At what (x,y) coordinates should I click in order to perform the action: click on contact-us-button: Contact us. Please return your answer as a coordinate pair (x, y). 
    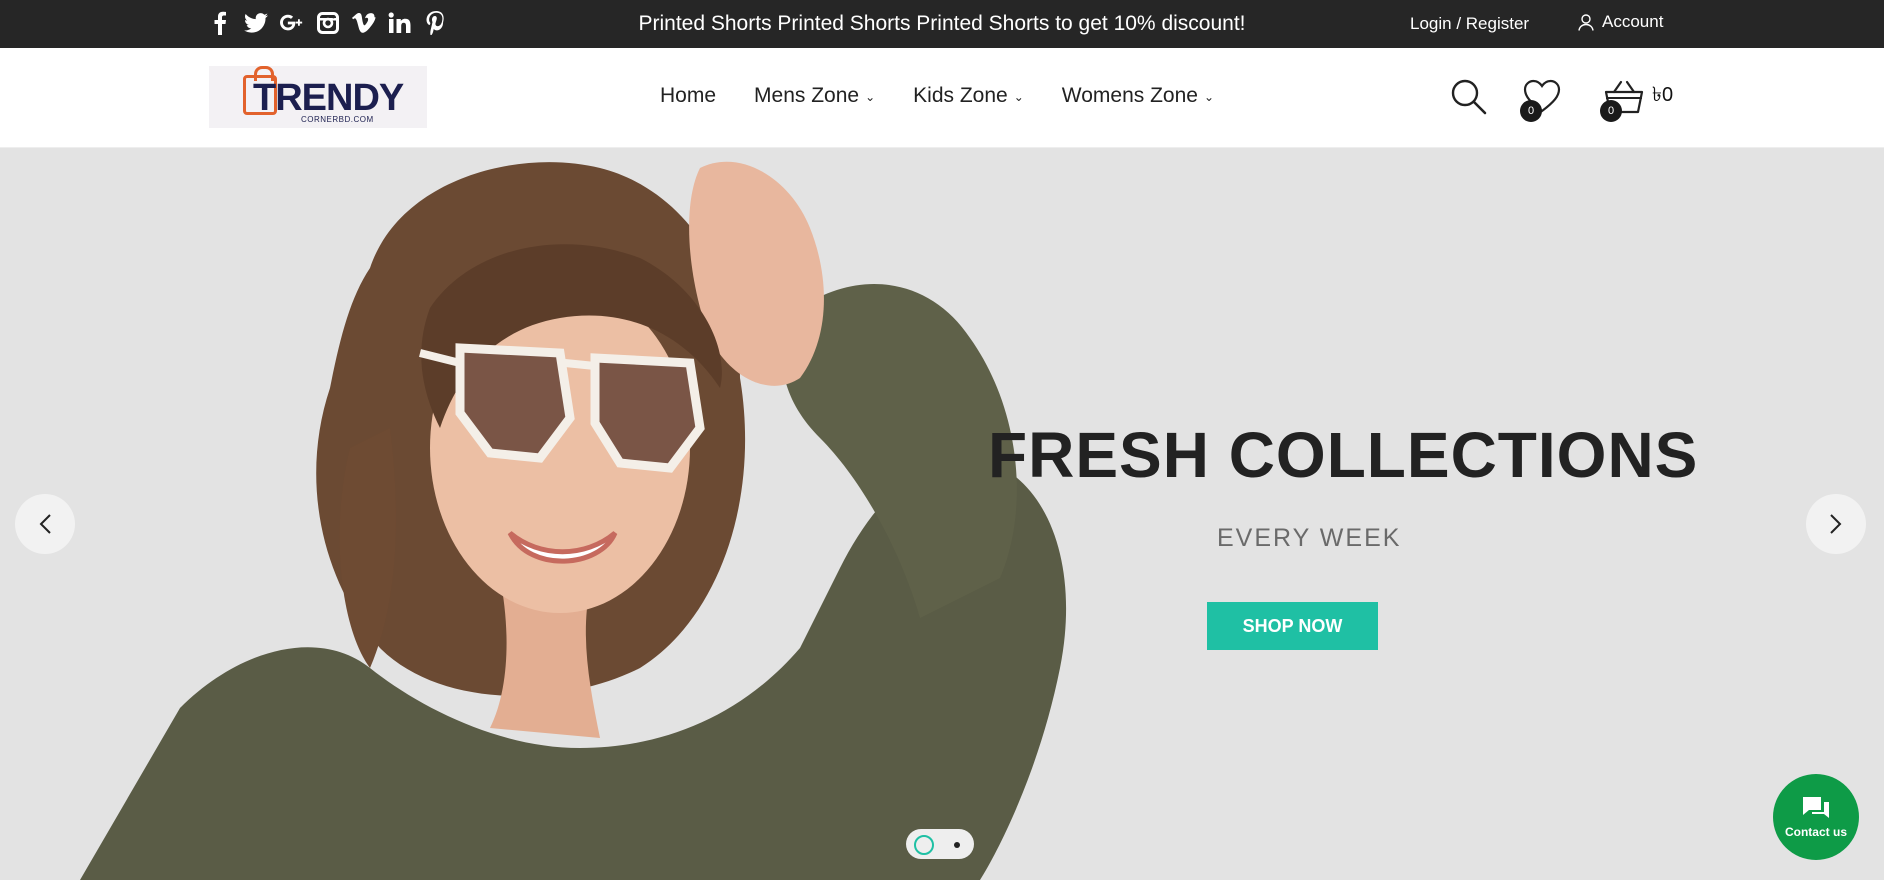
    Looking at the image, I should click on (1816, 817).